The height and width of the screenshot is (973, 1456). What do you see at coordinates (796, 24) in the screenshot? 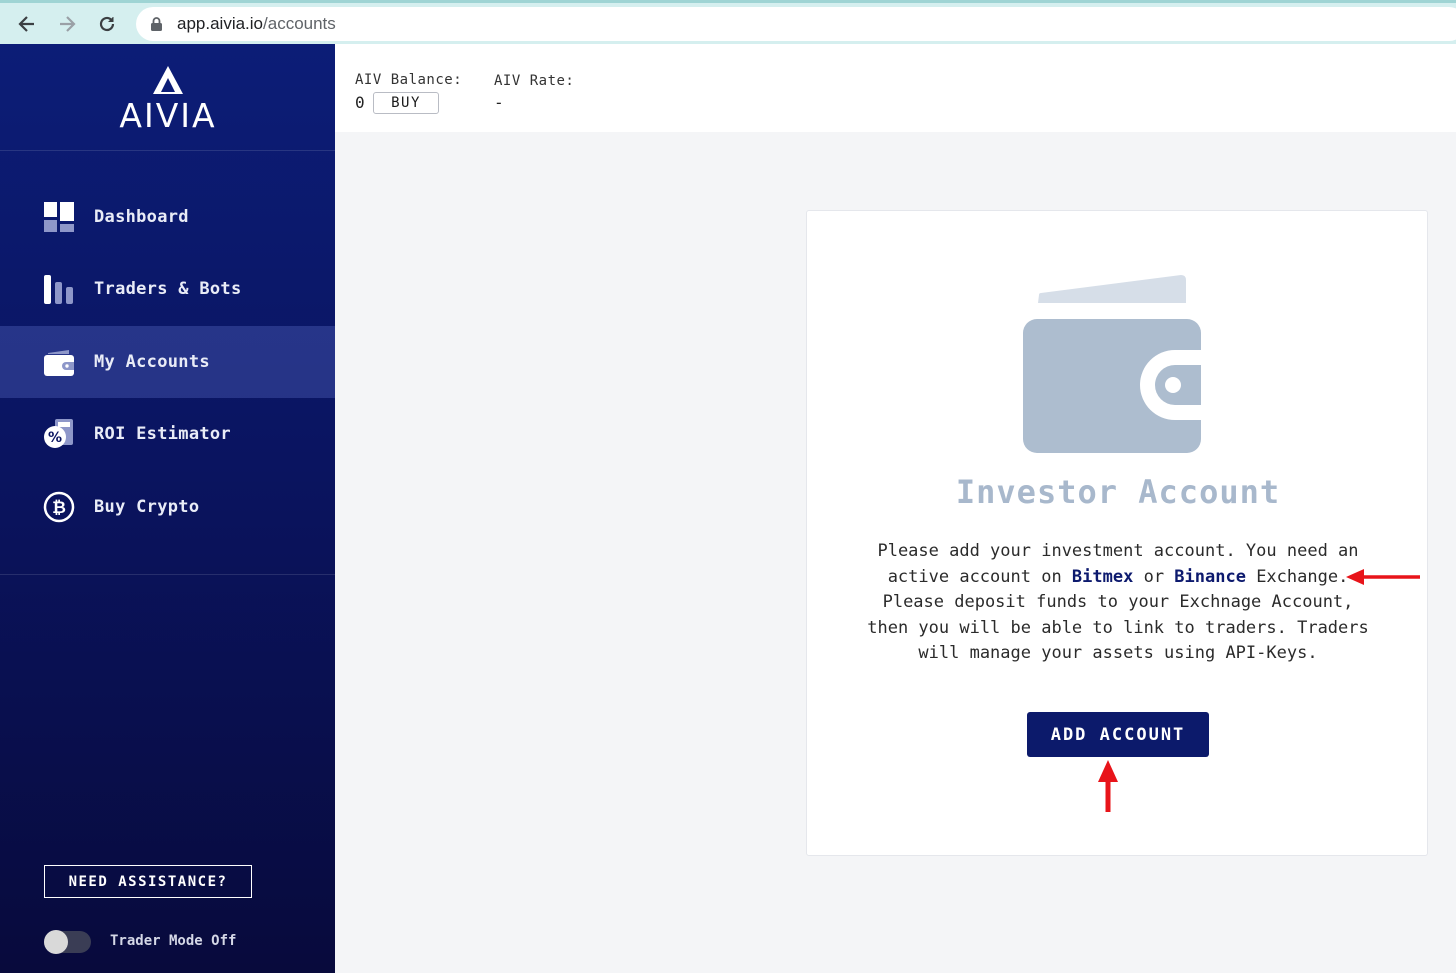
I see `address-bar: app.aivia.io/accounts` at bounding box center [796, 24].